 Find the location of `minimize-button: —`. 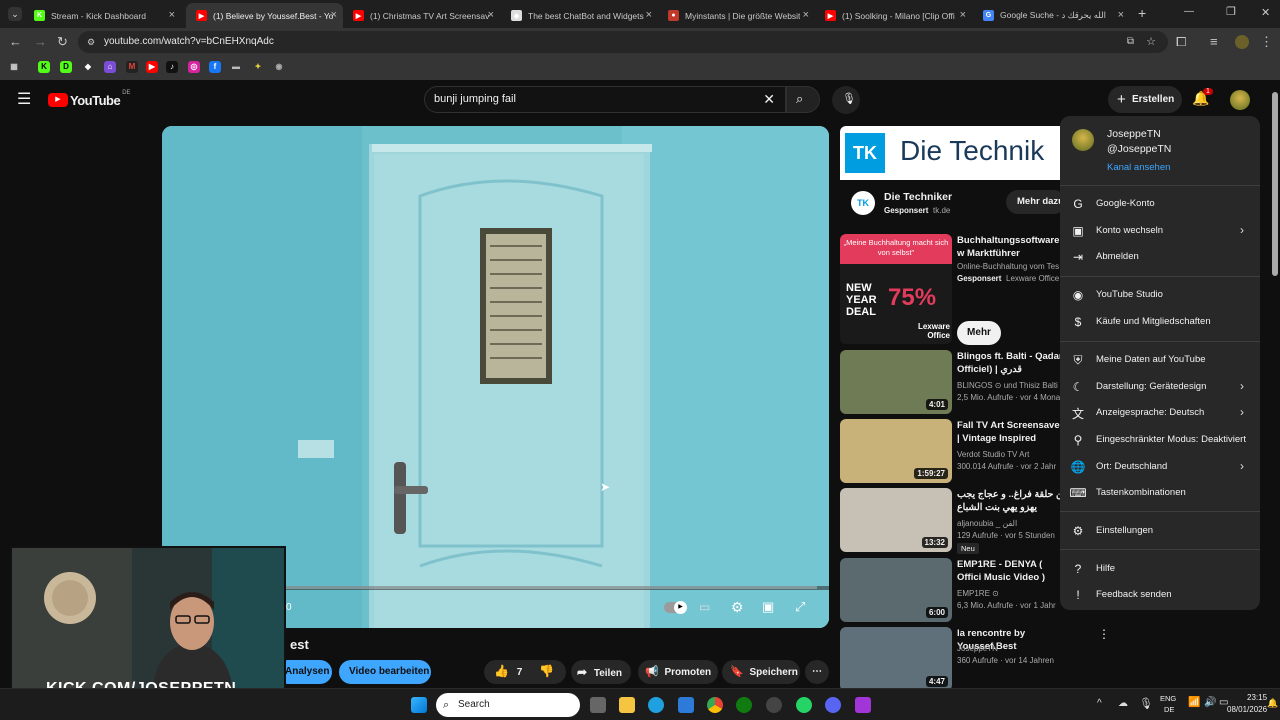

minimize-button: — is located at coordinates (1189, 11).